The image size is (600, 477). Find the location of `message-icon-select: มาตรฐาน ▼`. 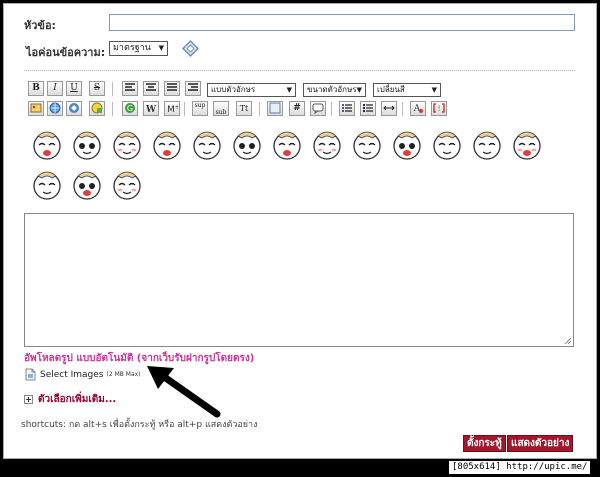

message-icon-select: มาตรฐาน ▼ is located at coordinates (138, 48).